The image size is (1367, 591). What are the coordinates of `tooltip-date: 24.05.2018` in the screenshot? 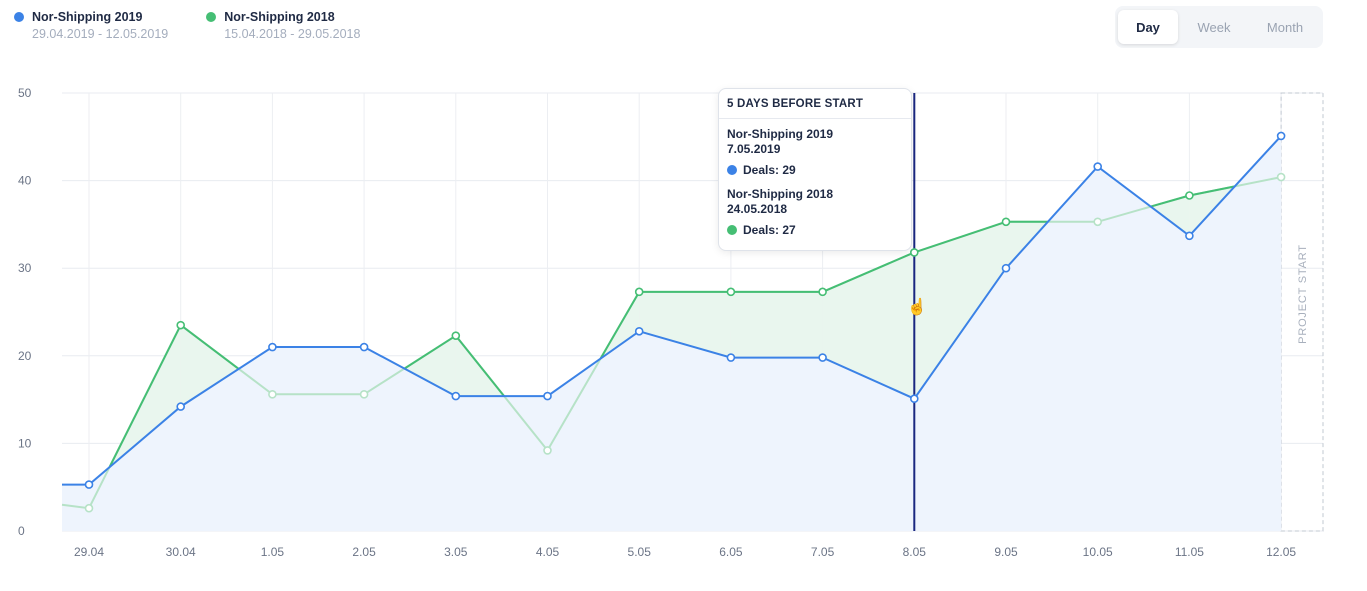 It's located at (757, 209).